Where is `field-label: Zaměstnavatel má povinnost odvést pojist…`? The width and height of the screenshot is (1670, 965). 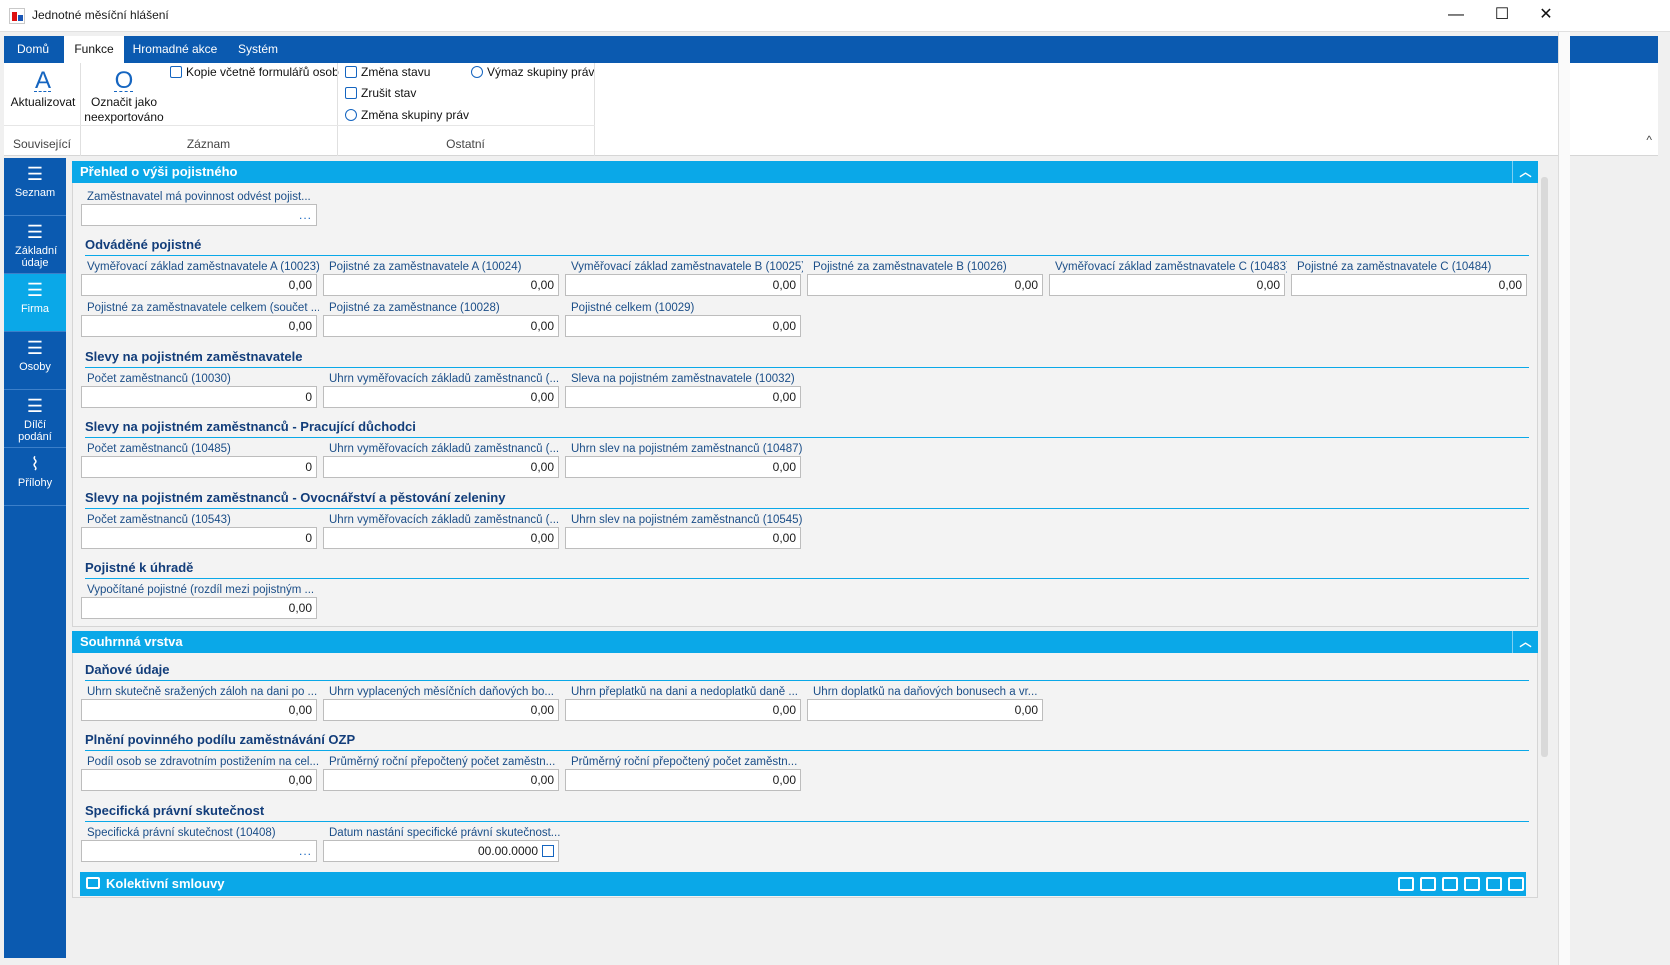 field-label: Zaměstnavatel má povinnost odvést pojist… is located at coordinates (199, 197).